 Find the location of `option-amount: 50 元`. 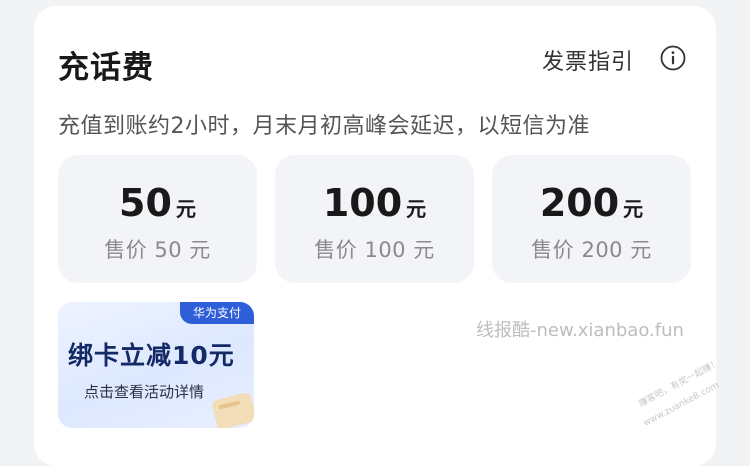

option-amount: 50 元 is located at coordinates (157, 203).